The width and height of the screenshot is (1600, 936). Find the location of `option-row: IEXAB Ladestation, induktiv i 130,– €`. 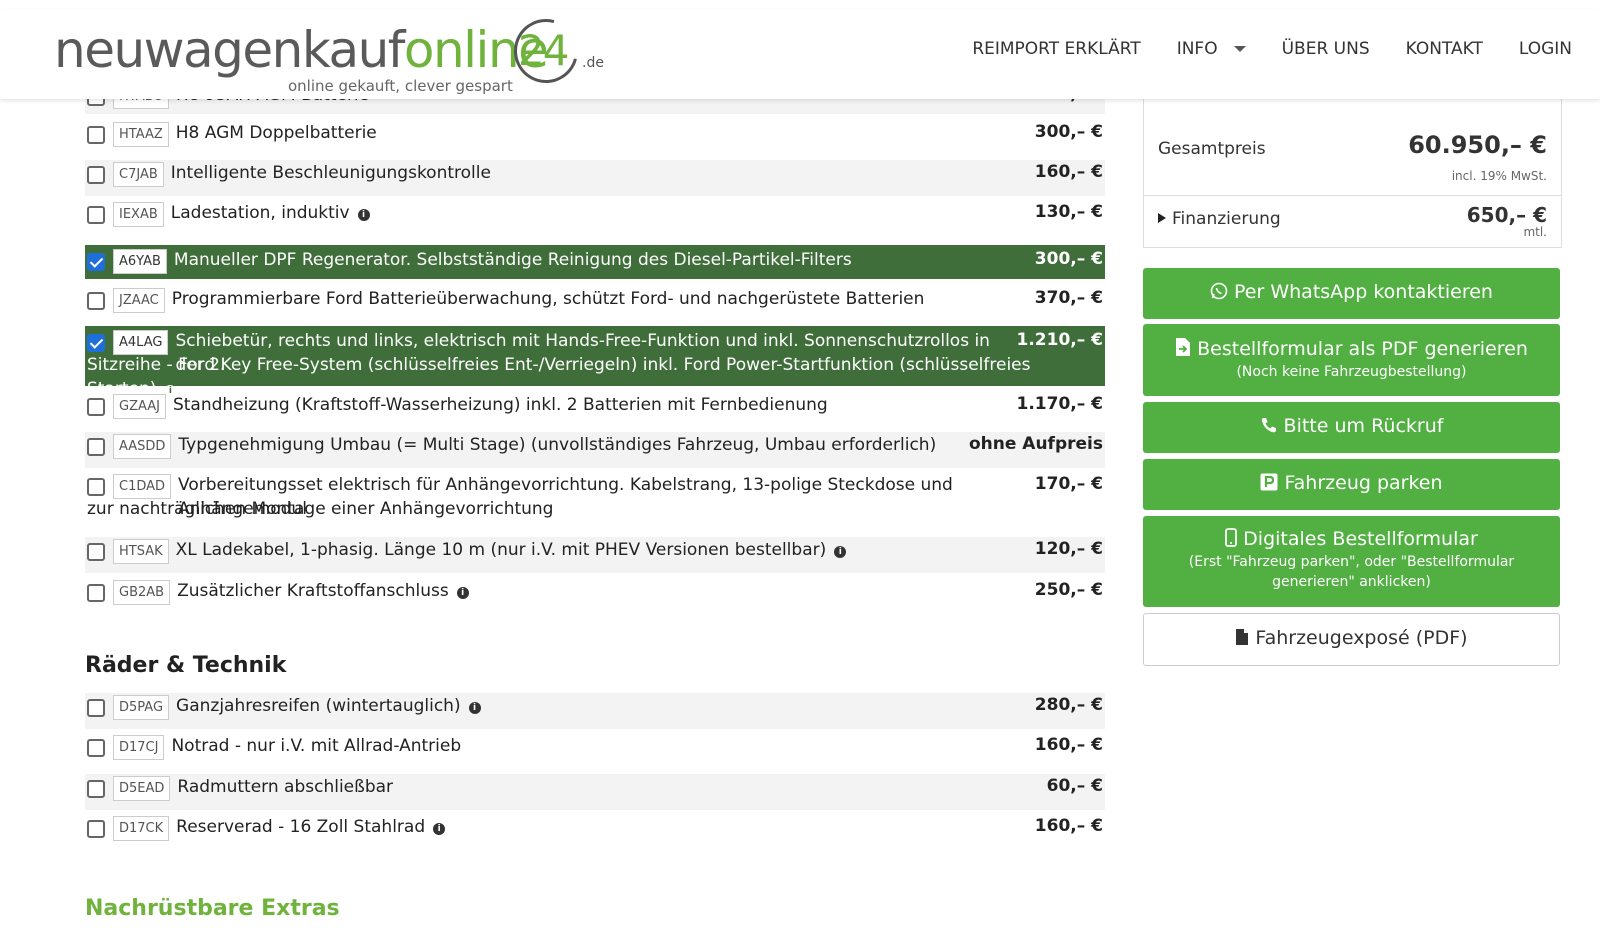

option-row: IEXAB Ladestation, induktiv i 130,– € is located at coordinates (595, 219).